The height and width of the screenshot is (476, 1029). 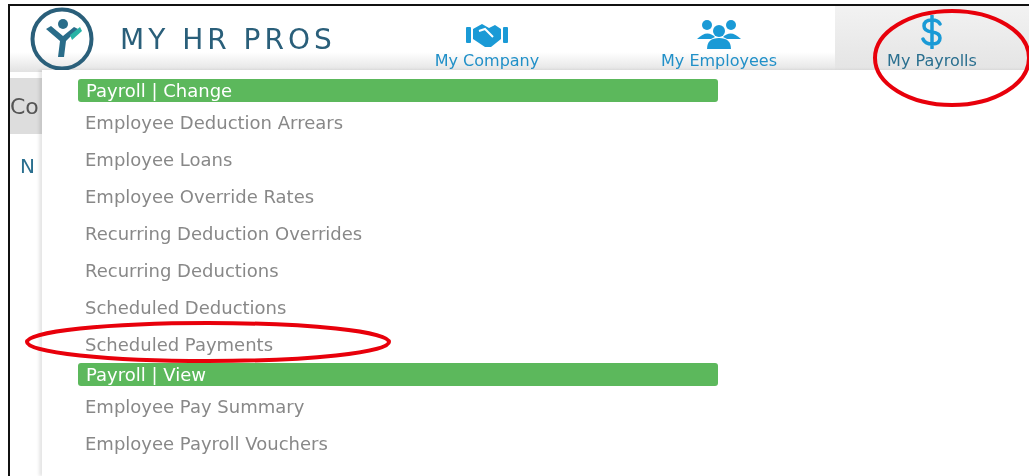 I want to click on menu-item: Recurring Deductions, so click(x=178, y=270).